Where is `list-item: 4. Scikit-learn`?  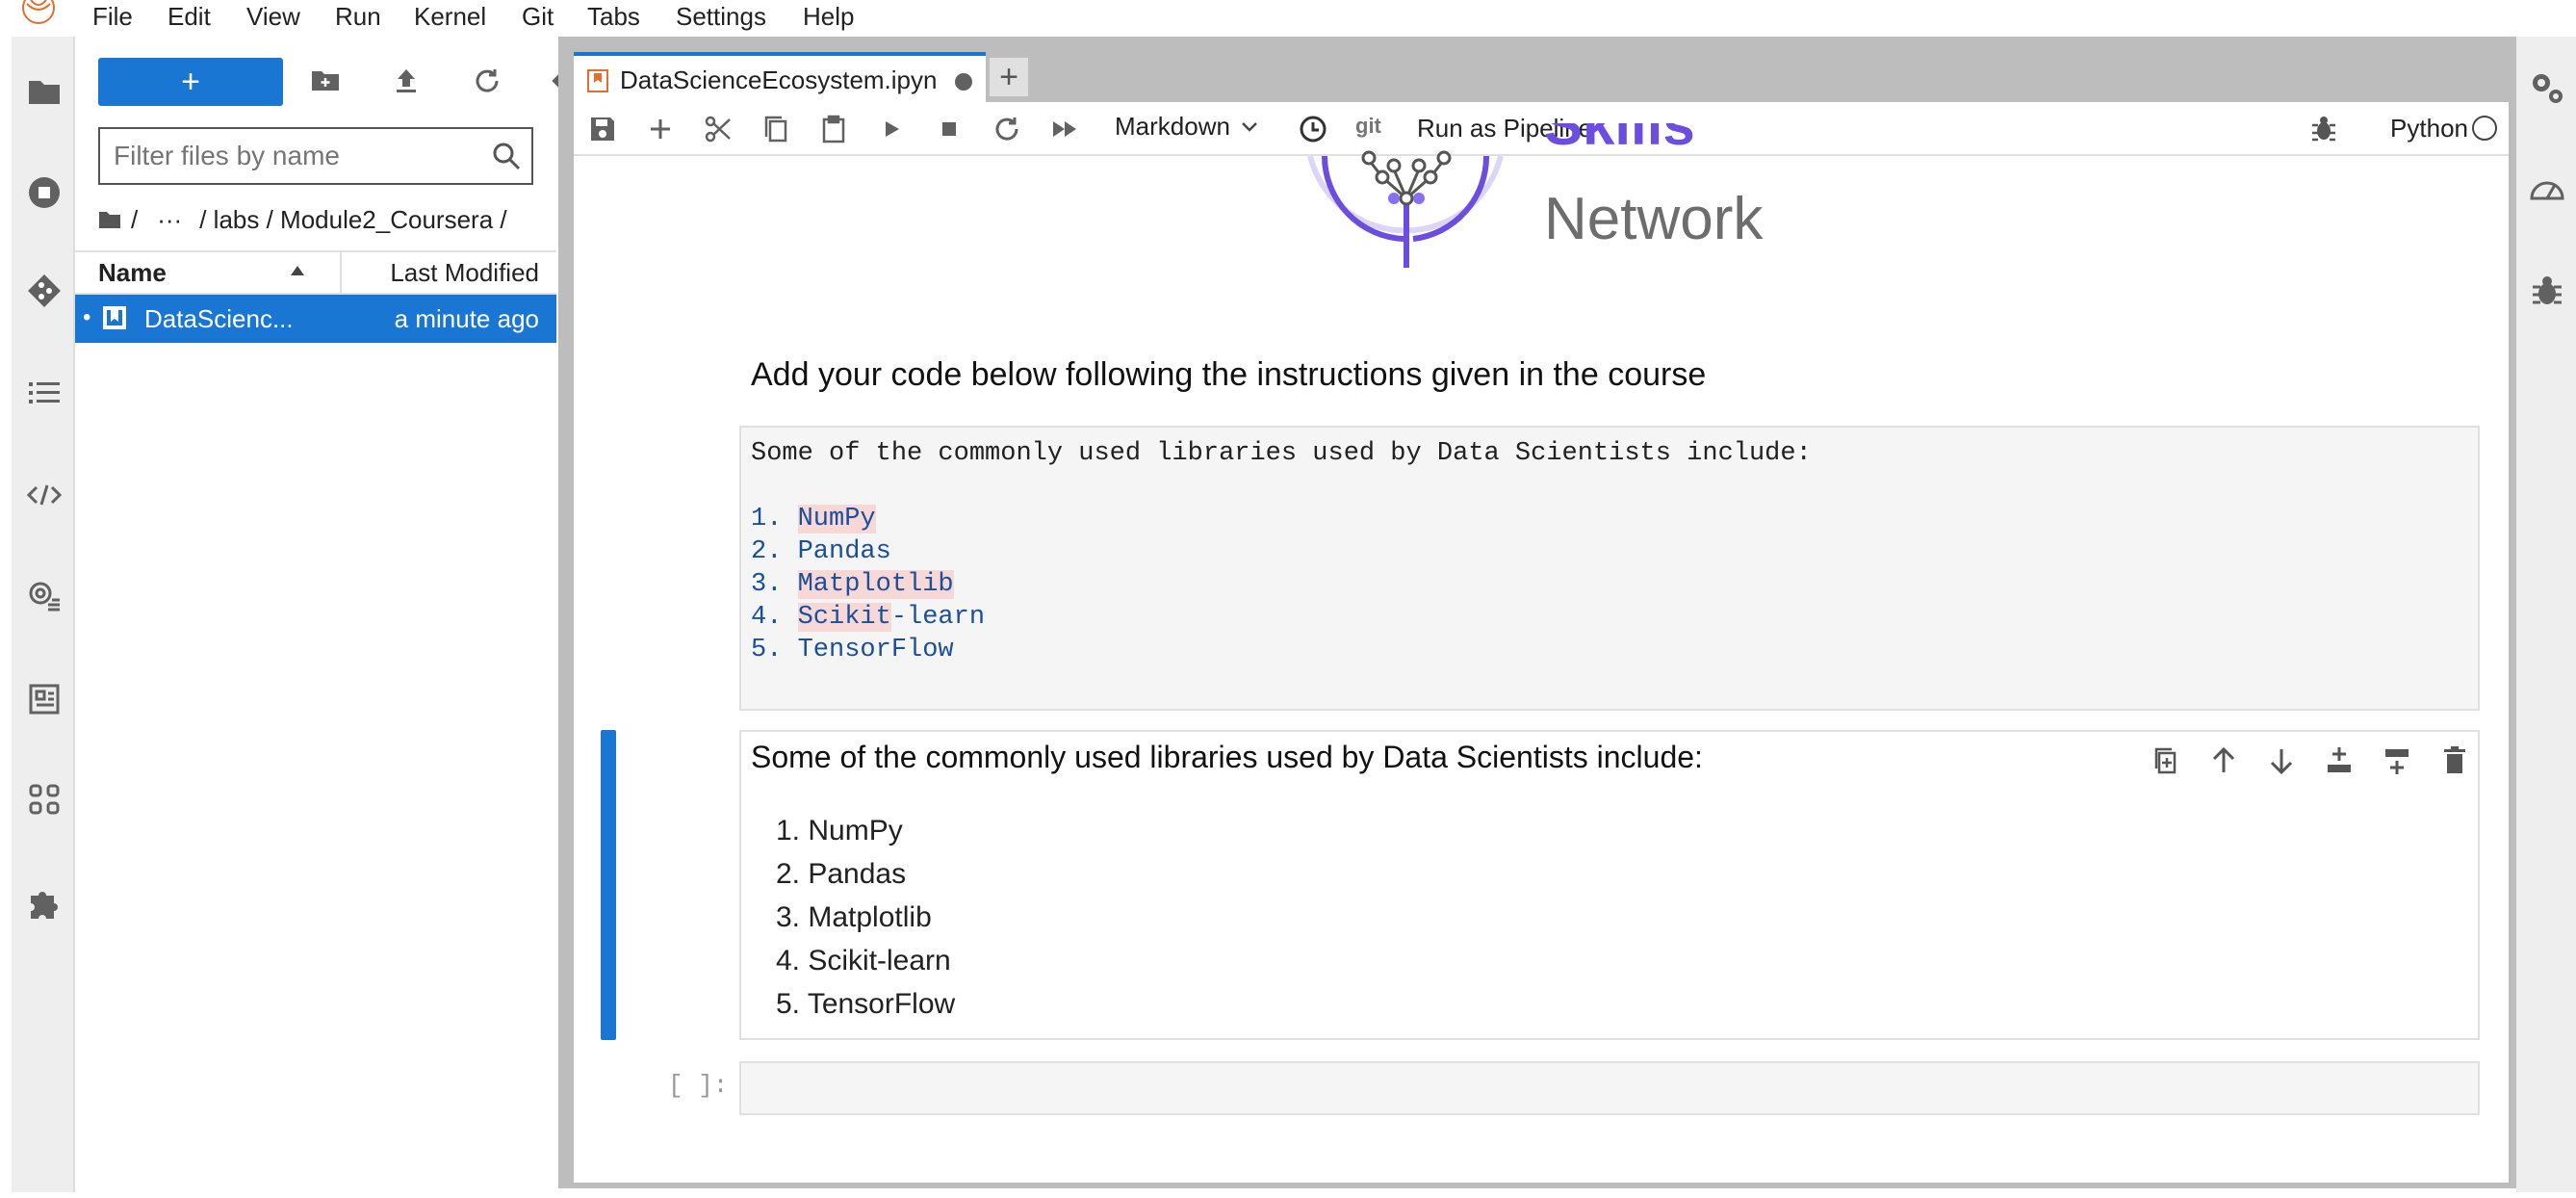 list-item: 4. Scikit-learn is located at coordinates (864, 961).